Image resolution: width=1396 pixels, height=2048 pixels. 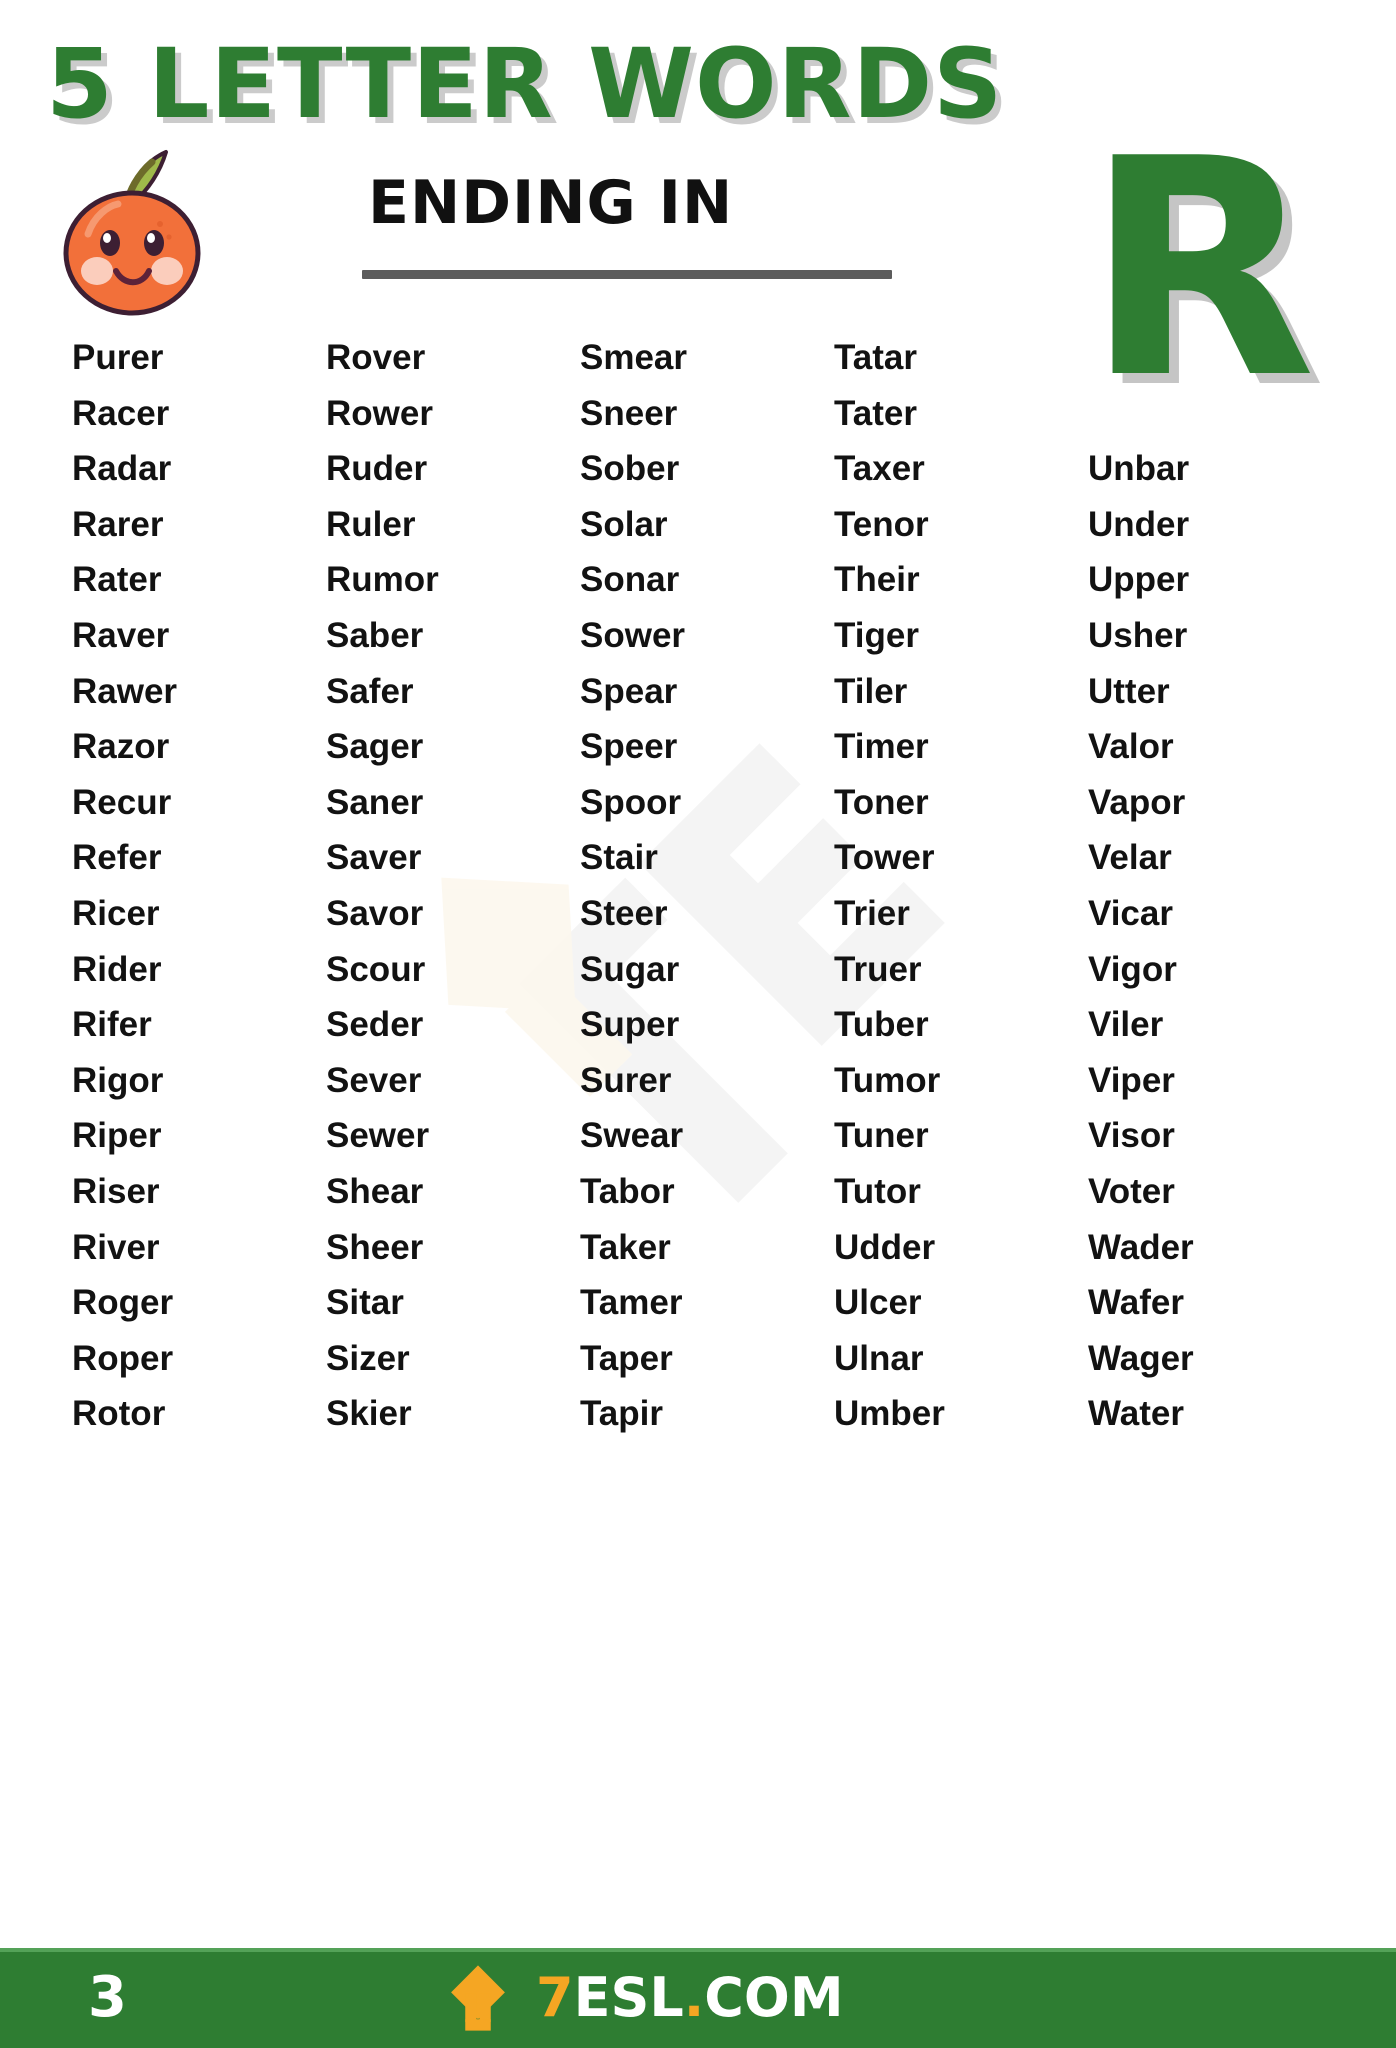 What do you see at coordinates (374, 1080) in the screenshot?
I see `word-item: Sever` at bounding box center [374, 1080].